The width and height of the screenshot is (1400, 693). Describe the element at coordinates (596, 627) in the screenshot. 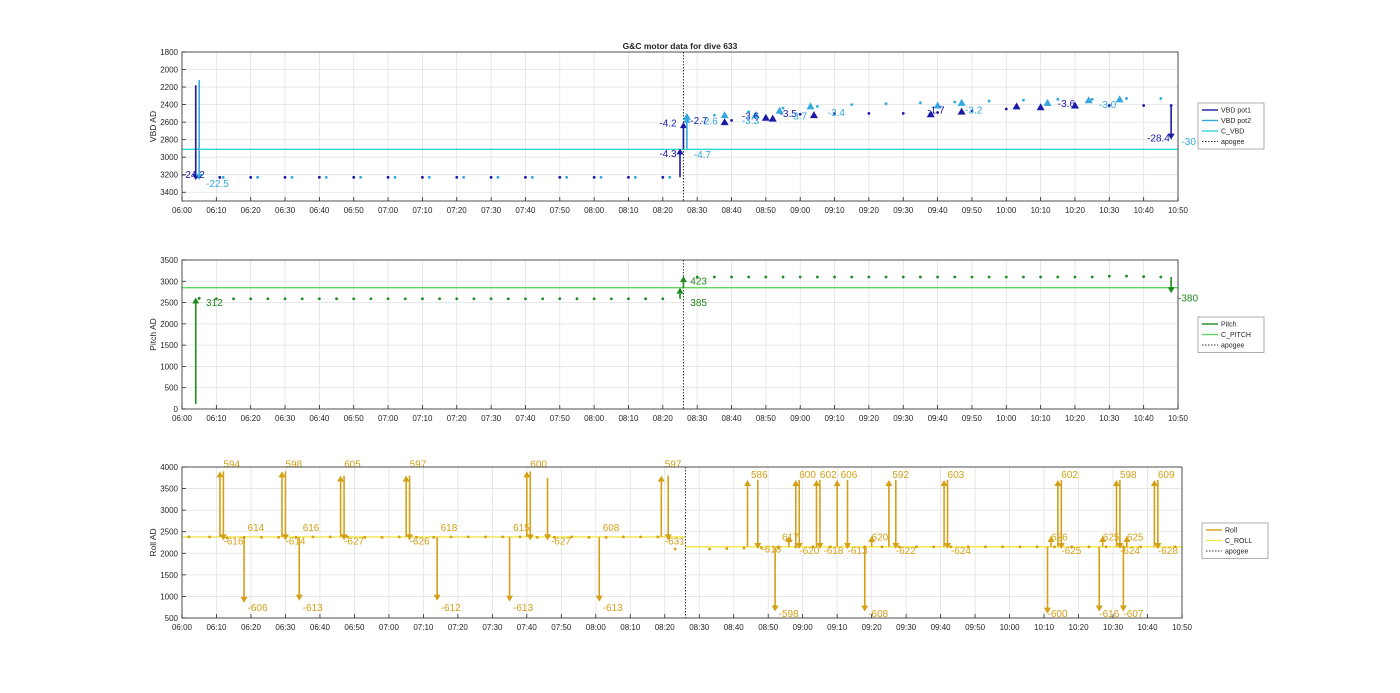

I see `x-tick-label: 08:00` at that location.